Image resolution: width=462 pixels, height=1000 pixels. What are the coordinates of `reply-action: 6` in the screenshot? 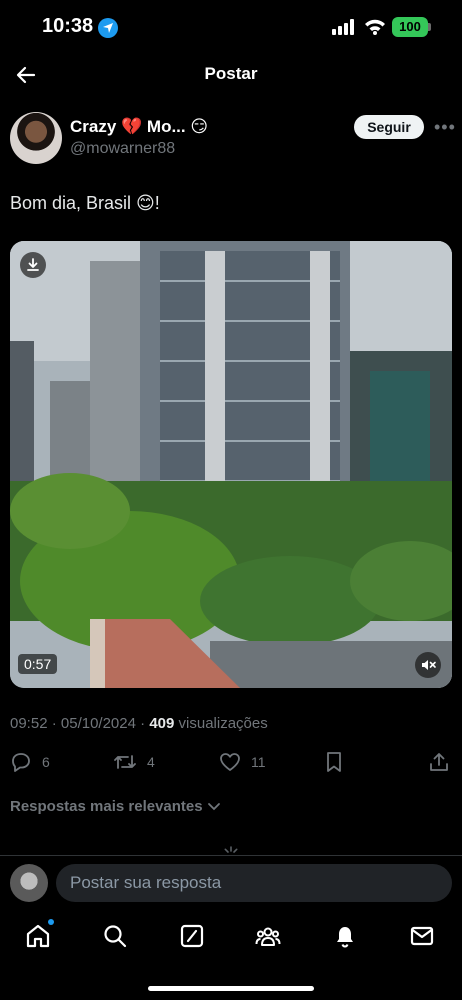 It's located at (30, 762).